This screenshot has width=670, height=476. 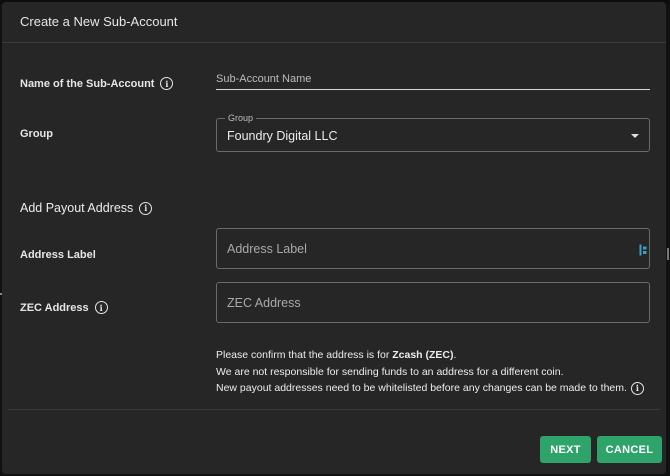 I want to click on subaccount-name-label-row: Name of the Sub-Account i, so click(x=97, y=83).